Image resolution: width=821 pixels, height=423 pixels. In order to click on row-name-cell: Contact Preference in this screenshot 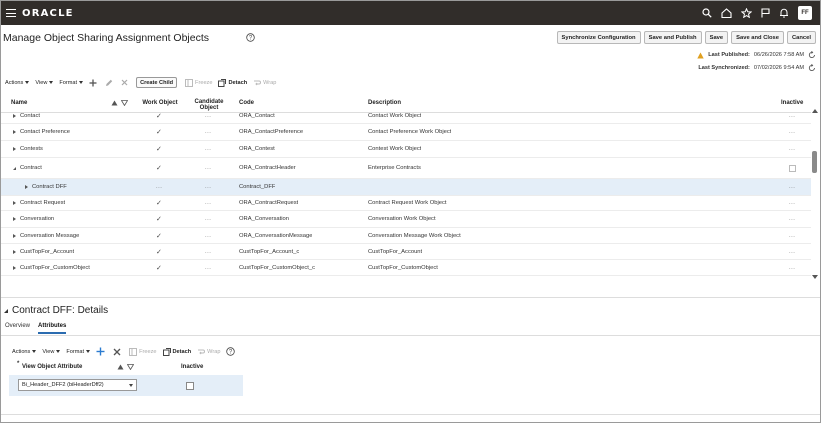, I will do `click(41, 132)`.